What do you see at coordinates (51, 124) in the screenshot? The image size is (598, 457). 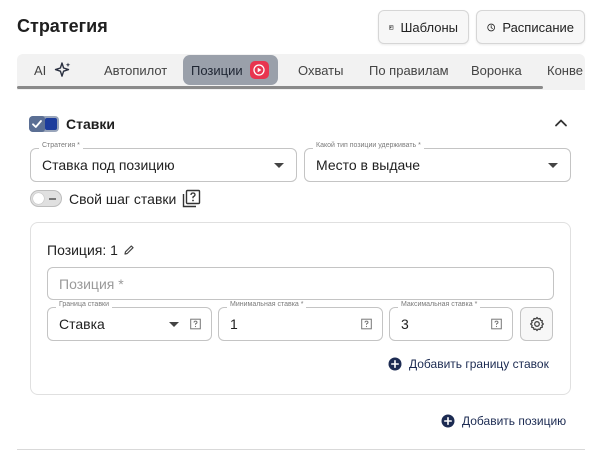 I see `checkbox-fill` at bounding box center [51, 124].